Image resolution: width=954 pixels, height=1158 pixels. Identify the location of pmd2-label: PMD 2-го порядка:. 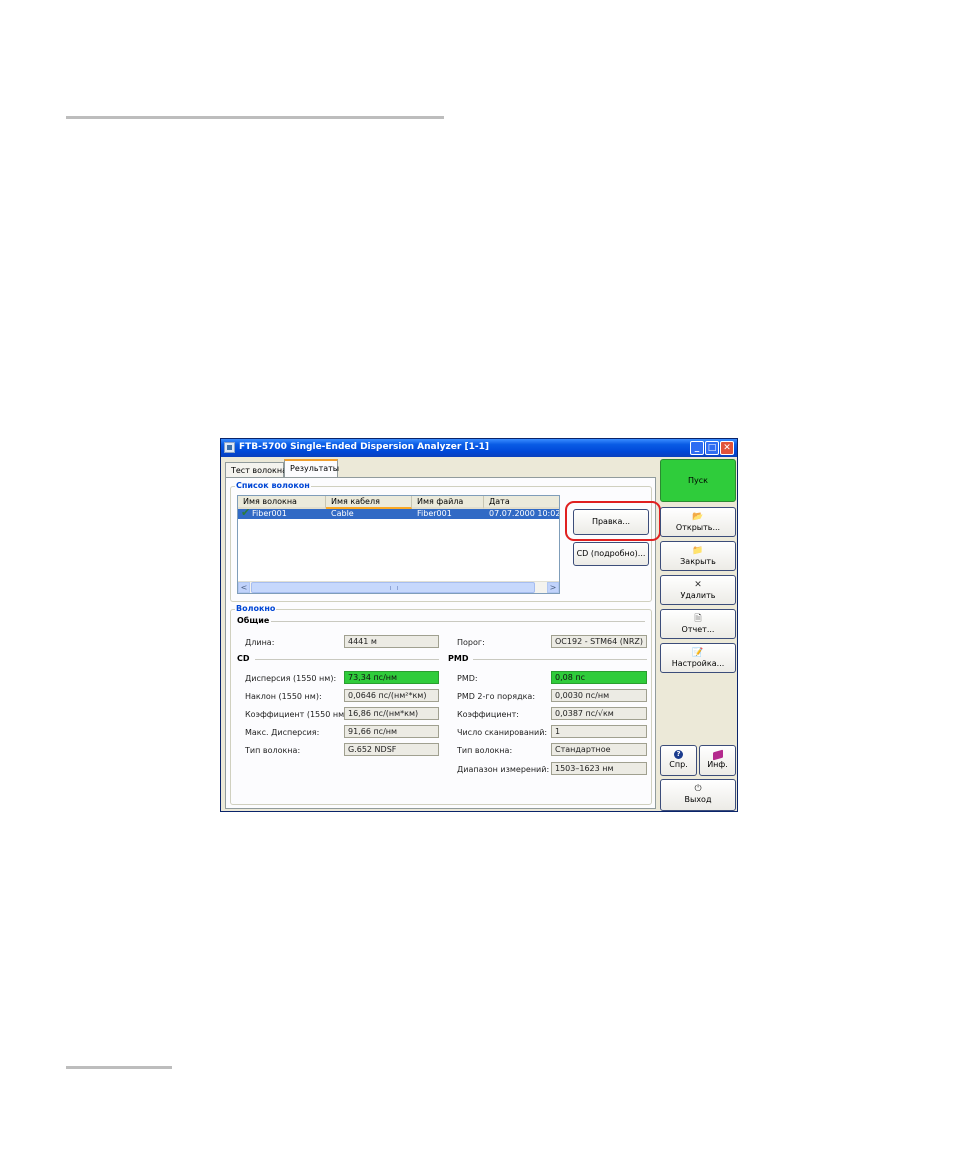
(496, 696).